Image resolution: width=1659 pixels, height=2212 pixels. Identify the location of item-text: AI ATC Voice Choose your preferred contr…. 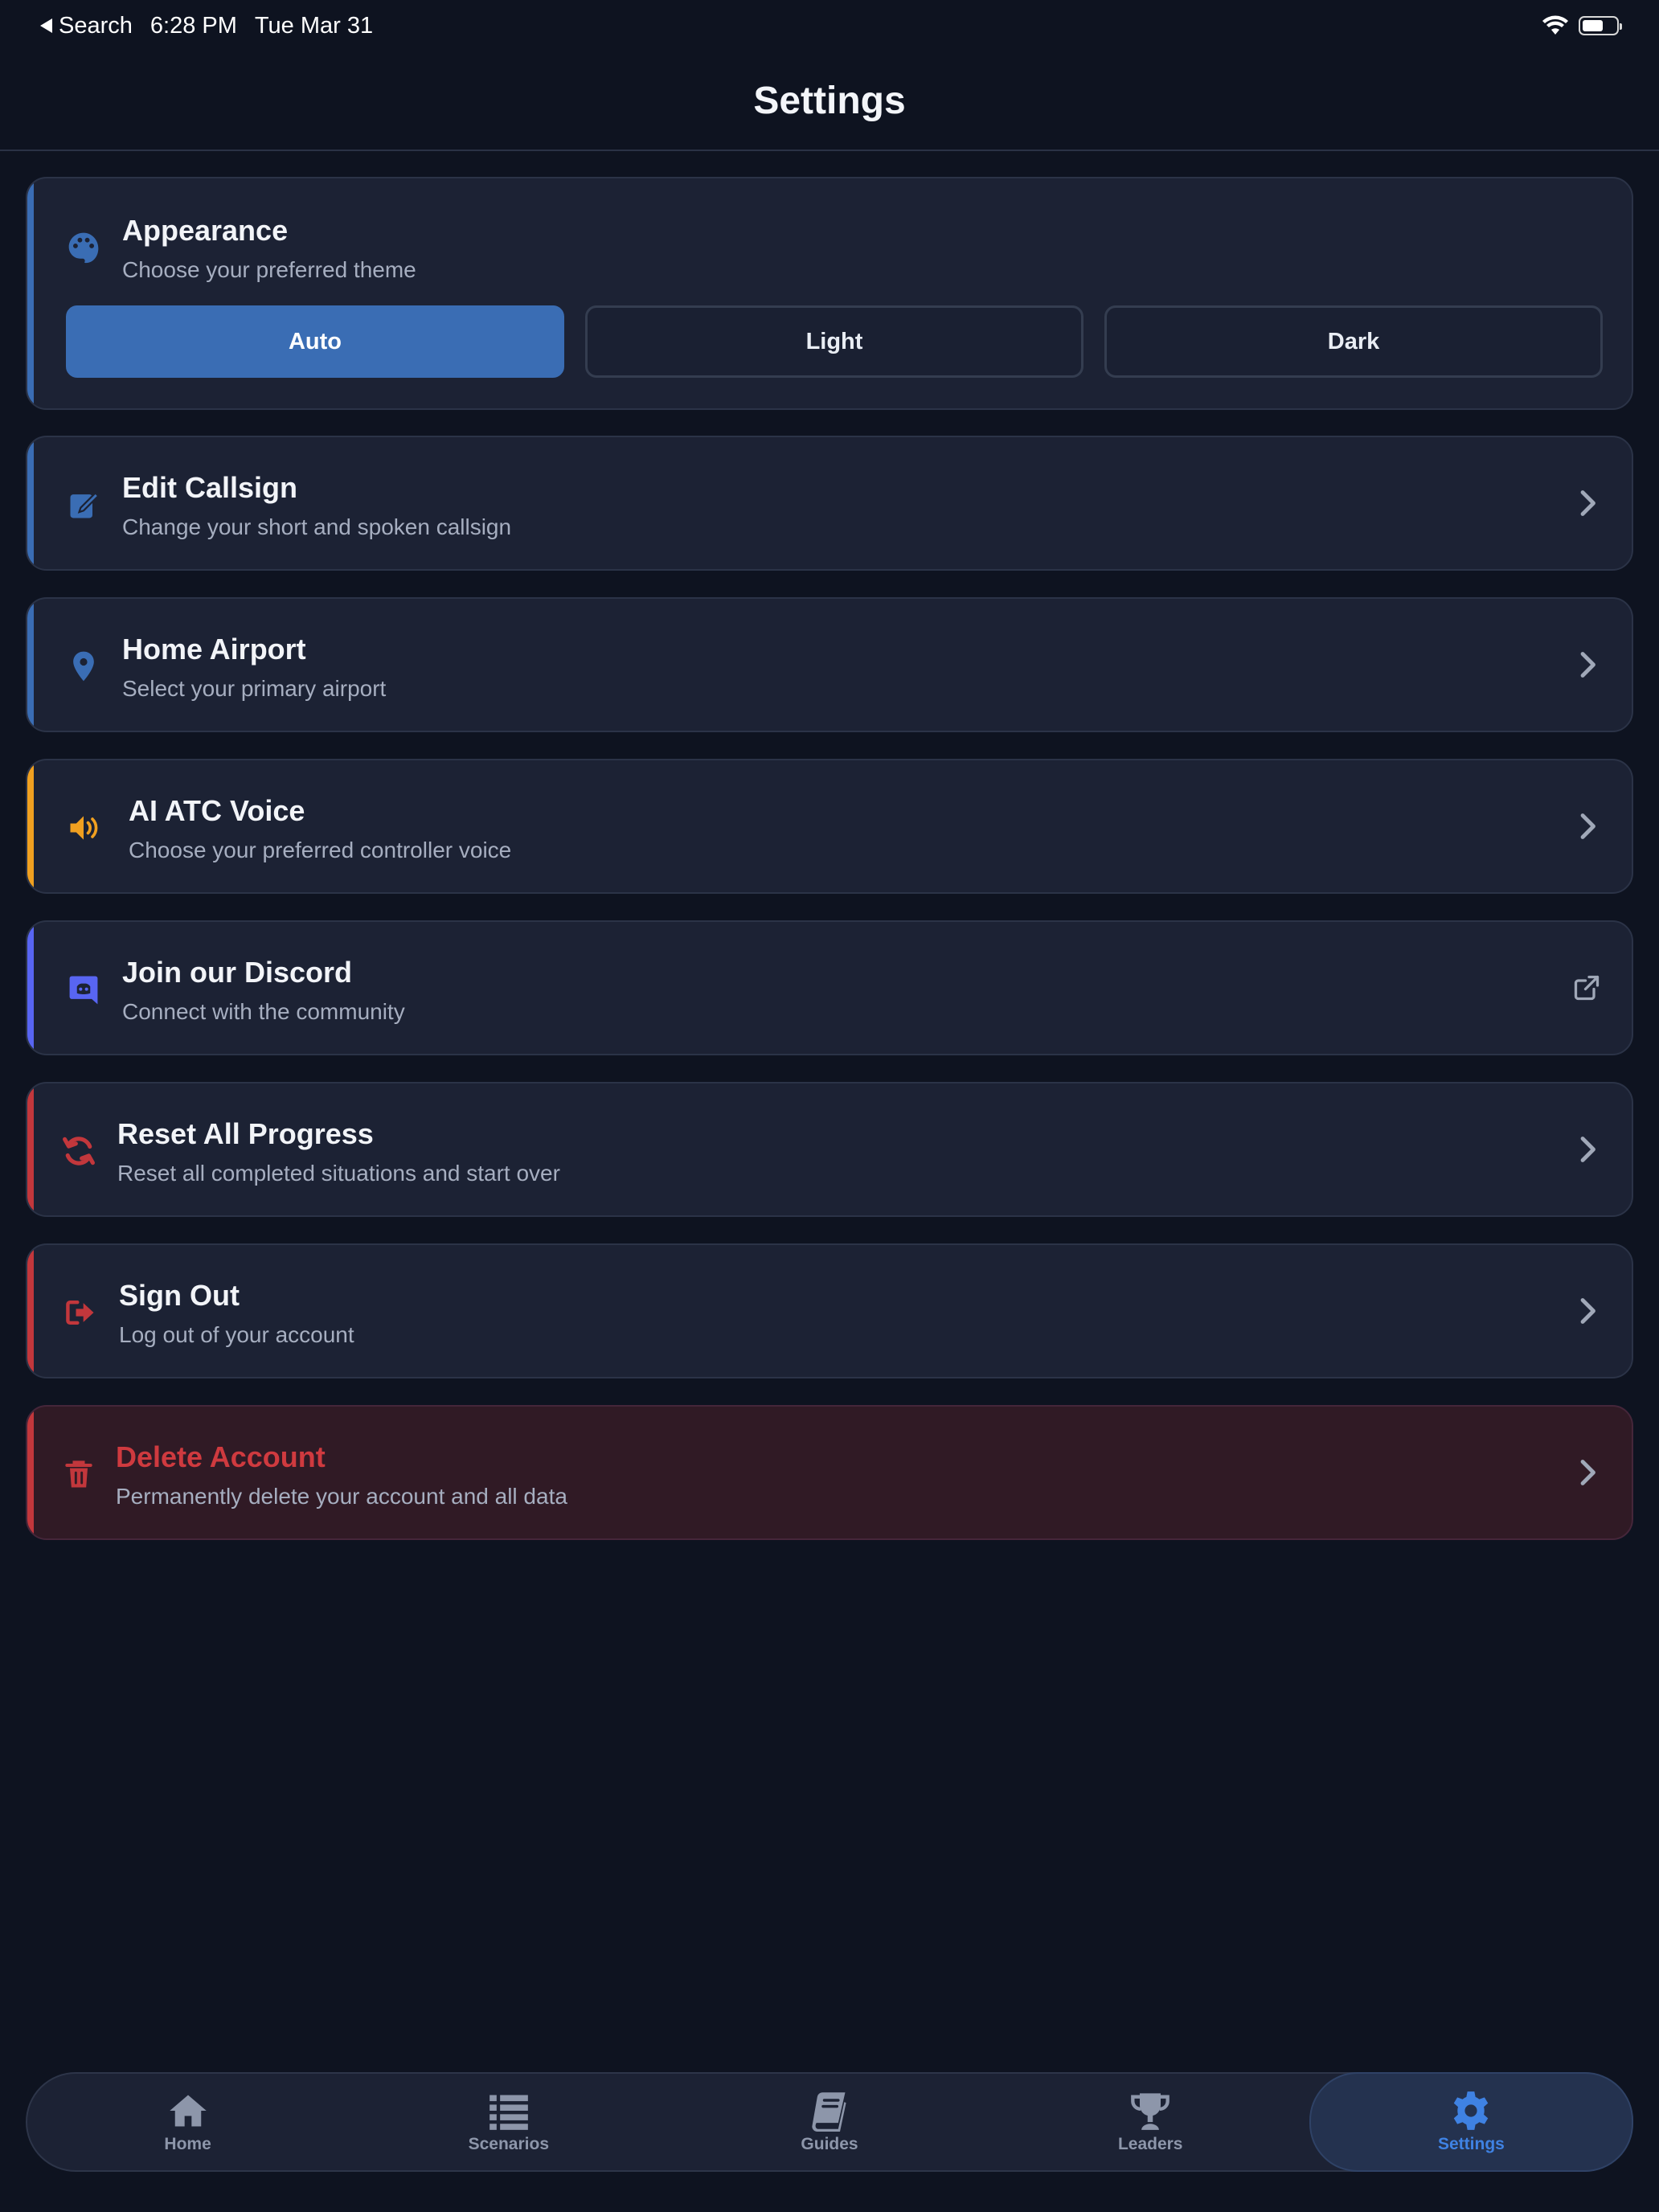
(320, 828).